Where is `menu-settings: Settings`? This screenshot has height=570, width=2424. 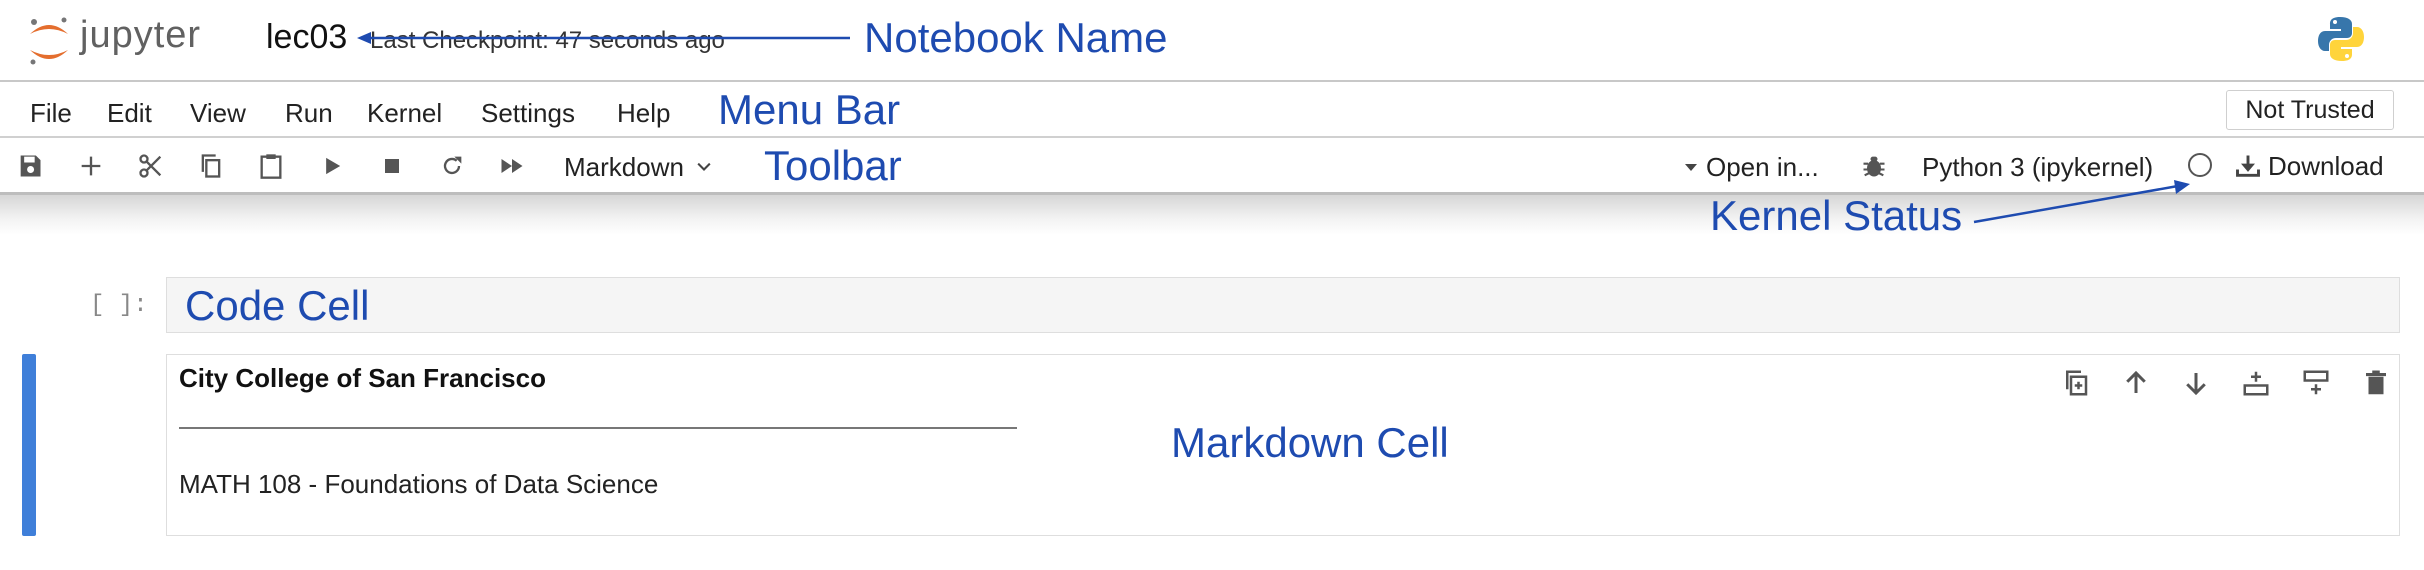 menu-settings: Settings is located at coordinates (528, 113).